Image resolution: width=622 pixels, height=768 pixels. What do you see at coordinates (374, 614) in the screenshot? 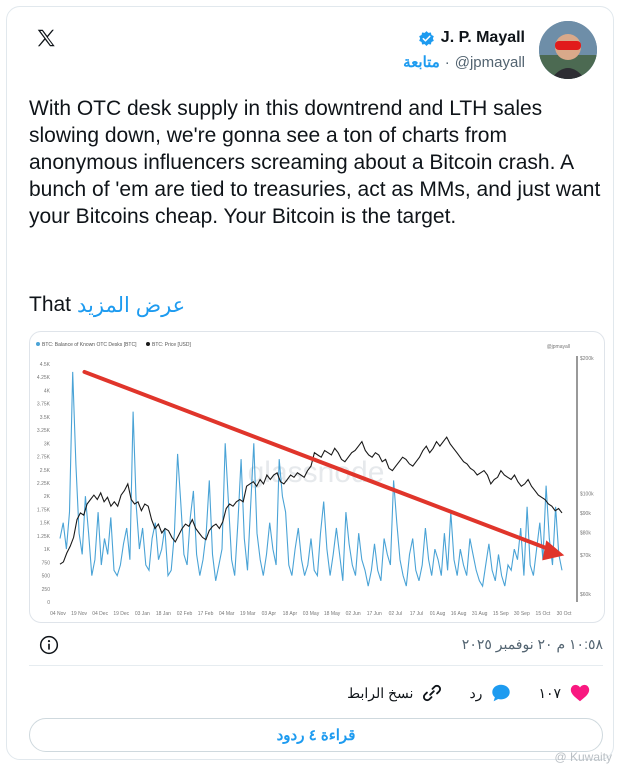
I see `x-tick-label: 17 Jun` at bounding box center [374, 614].